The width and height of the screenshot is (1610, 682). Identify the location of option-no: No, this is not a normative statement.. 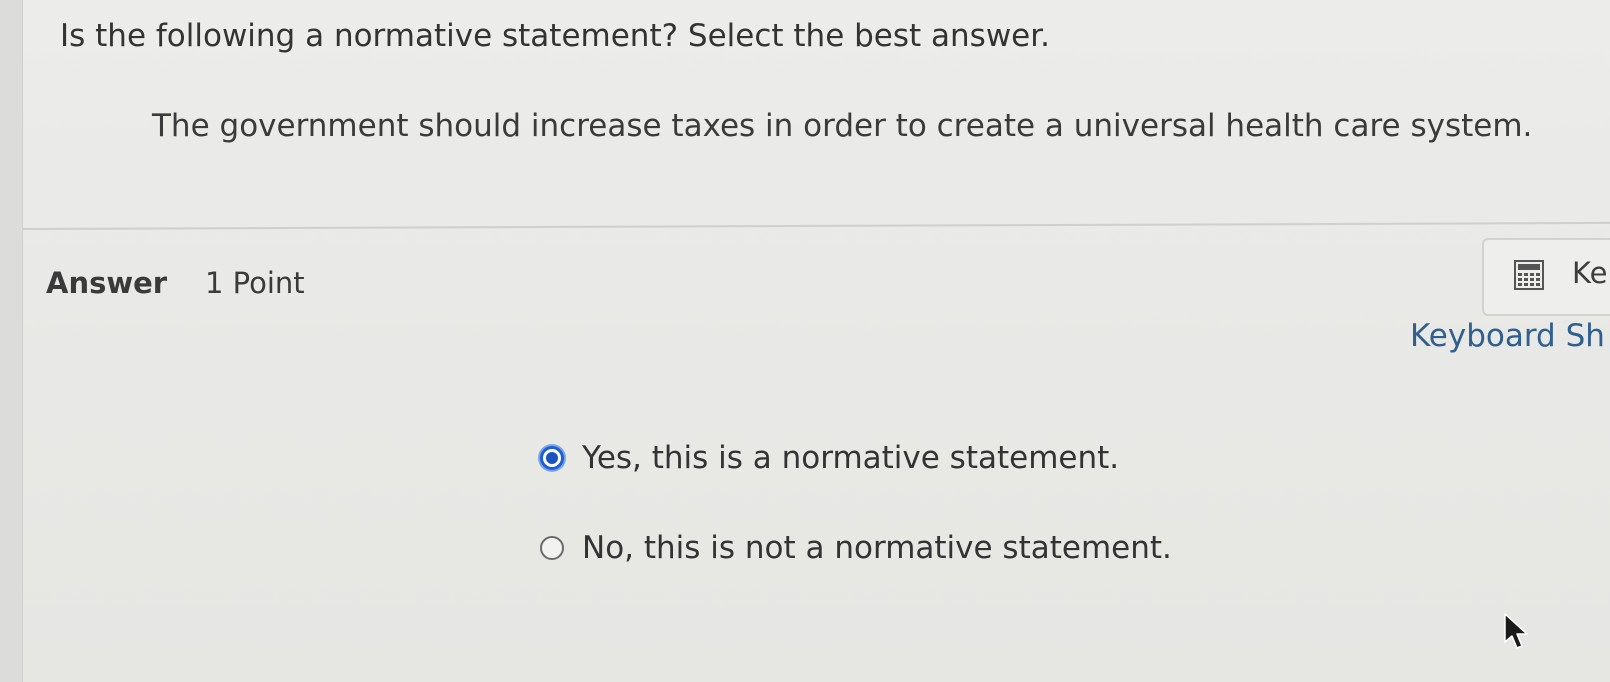
(856, 548).